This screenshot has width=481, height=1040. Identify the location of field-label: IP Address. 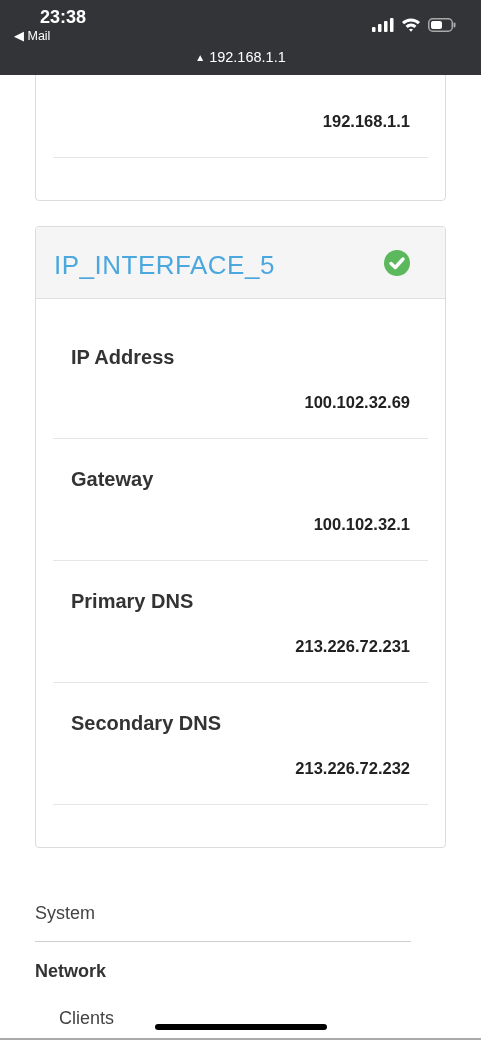
(123, 357).